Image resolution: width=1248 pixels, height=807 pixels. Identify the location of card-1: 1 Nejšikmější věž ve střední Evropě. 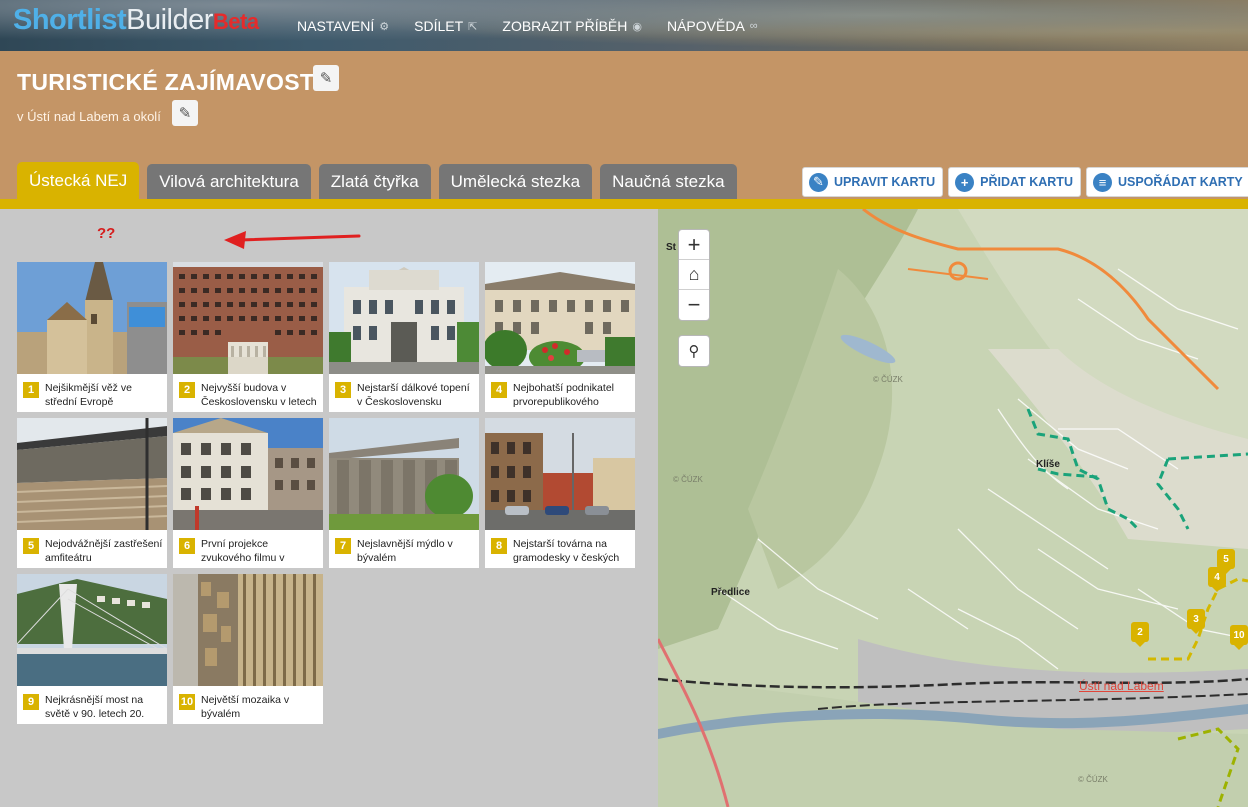
(92, 337).